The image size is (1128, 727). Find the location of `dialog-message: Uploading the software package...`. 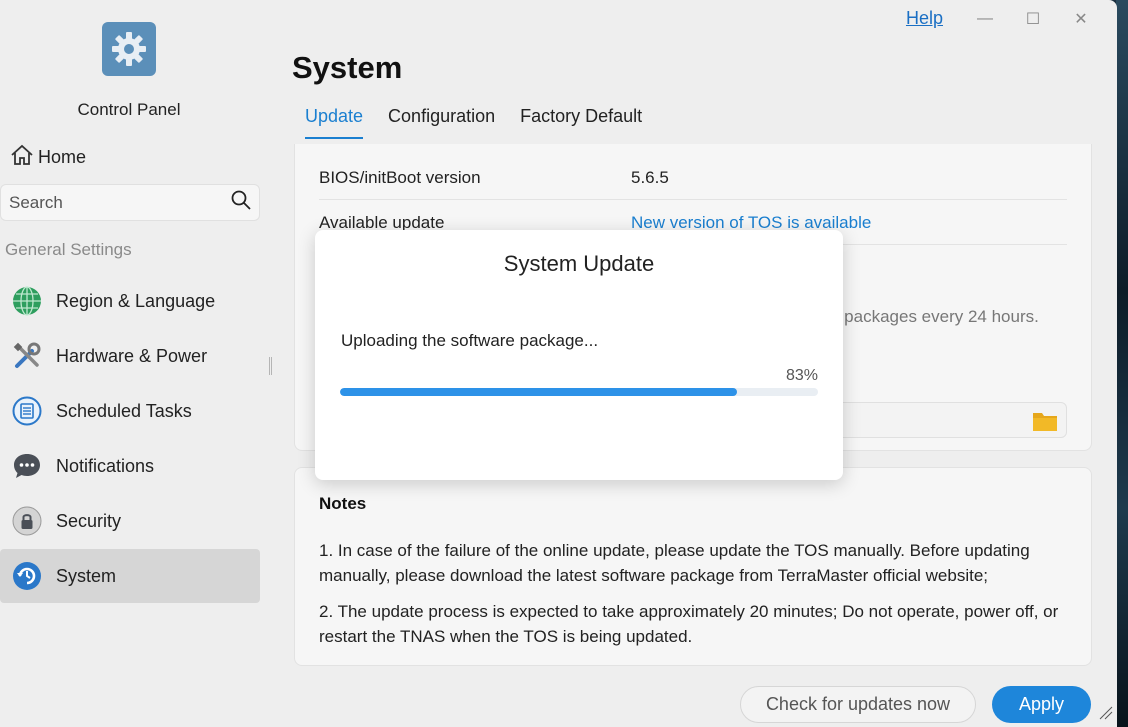

dialog-message: Uploading the software package... is located at coordinates (470, 340).